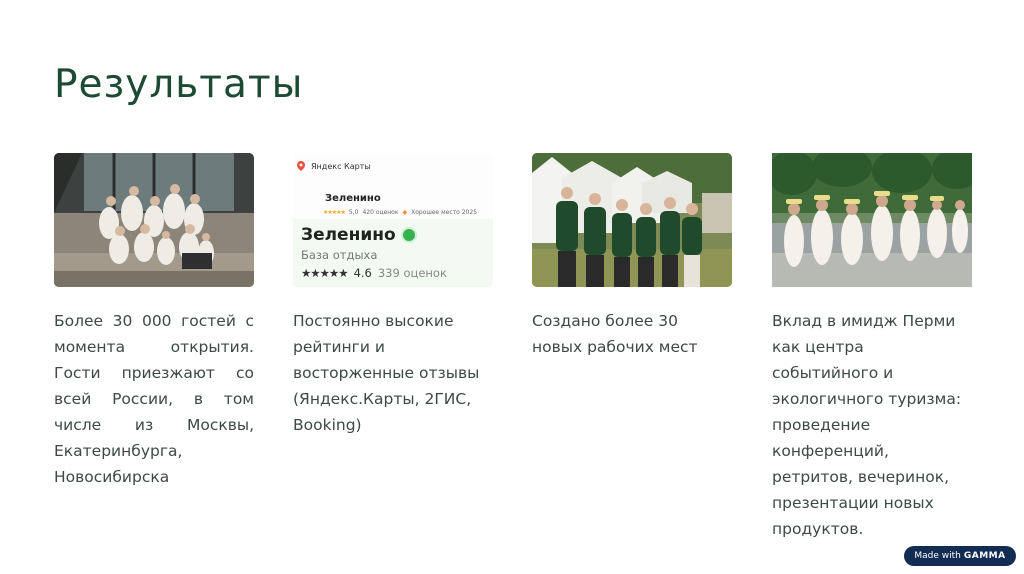  What do you see at coordinates (359, 235) in the screenshot?
I see `place-name: Зеленино` at bounding box center [359, 235].